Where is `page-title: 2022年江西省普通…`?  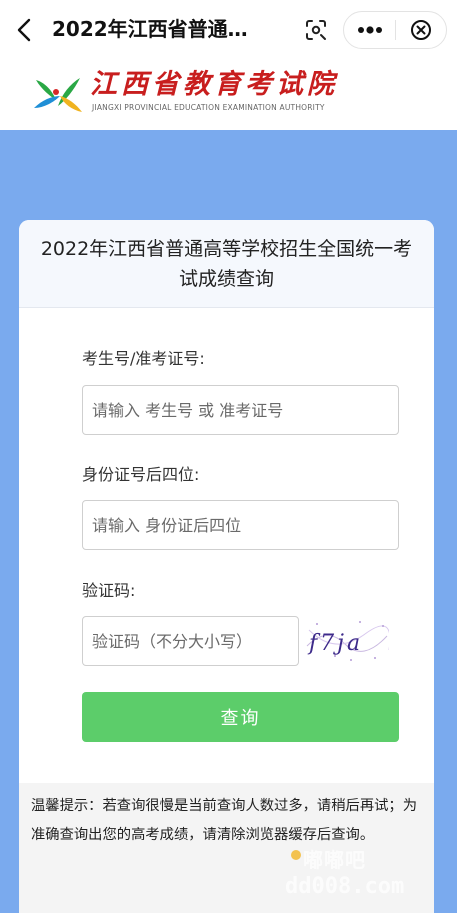 page-title: 2022年江西省普通… is located at coordinates (150, 29).